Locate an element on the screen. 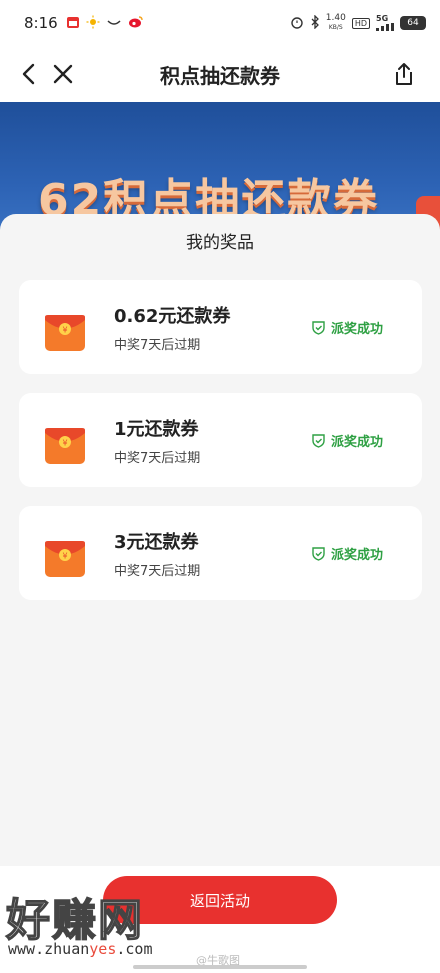 This screenshot has width=440, height=973. alarm-icon is located at coordinates (297, 23).